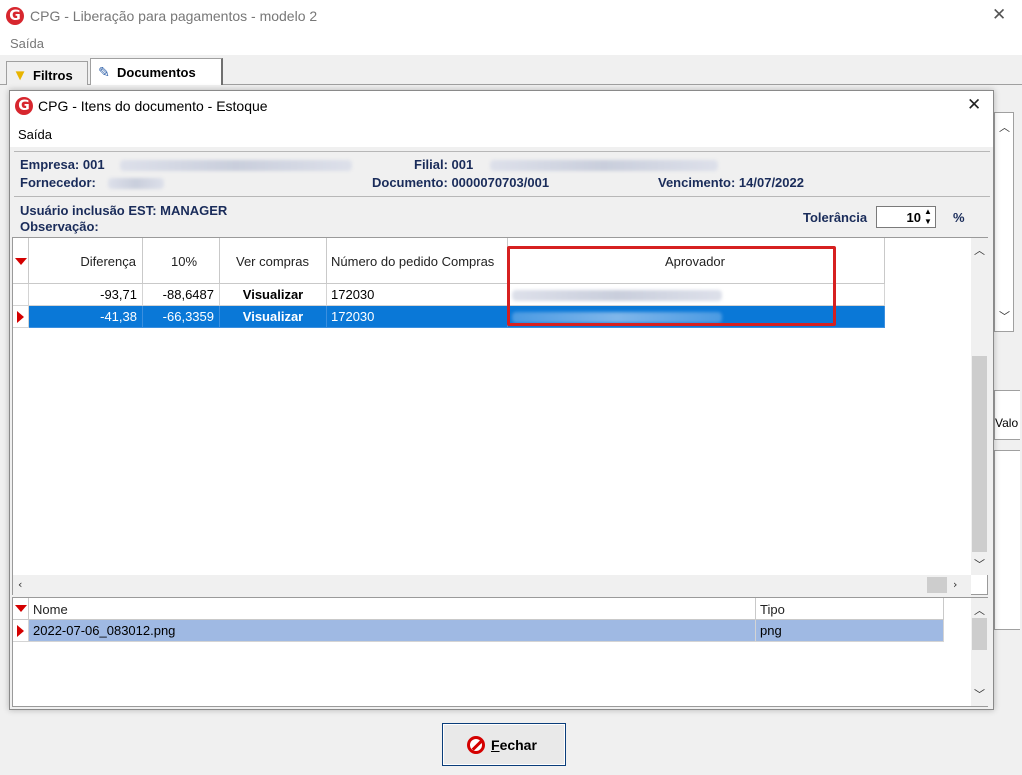  What do you see at coordinates (15, 16) in the screenshot?
I see `app-logo-icon: G` at bounding box center [15, 16].